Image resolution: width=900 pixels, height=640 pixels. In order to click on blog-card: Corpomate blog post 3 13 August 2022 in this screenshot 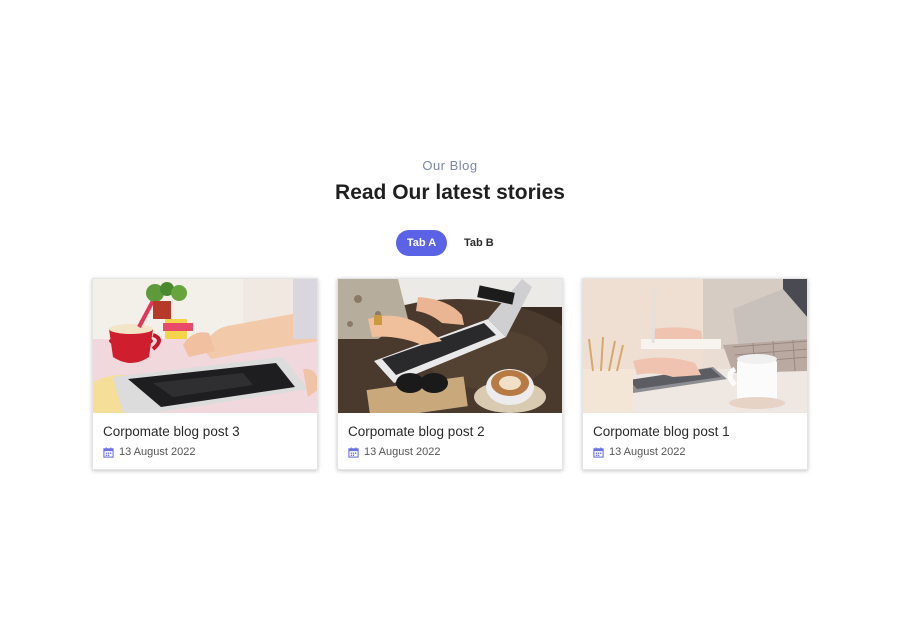, I will do `click(205, 374)`.